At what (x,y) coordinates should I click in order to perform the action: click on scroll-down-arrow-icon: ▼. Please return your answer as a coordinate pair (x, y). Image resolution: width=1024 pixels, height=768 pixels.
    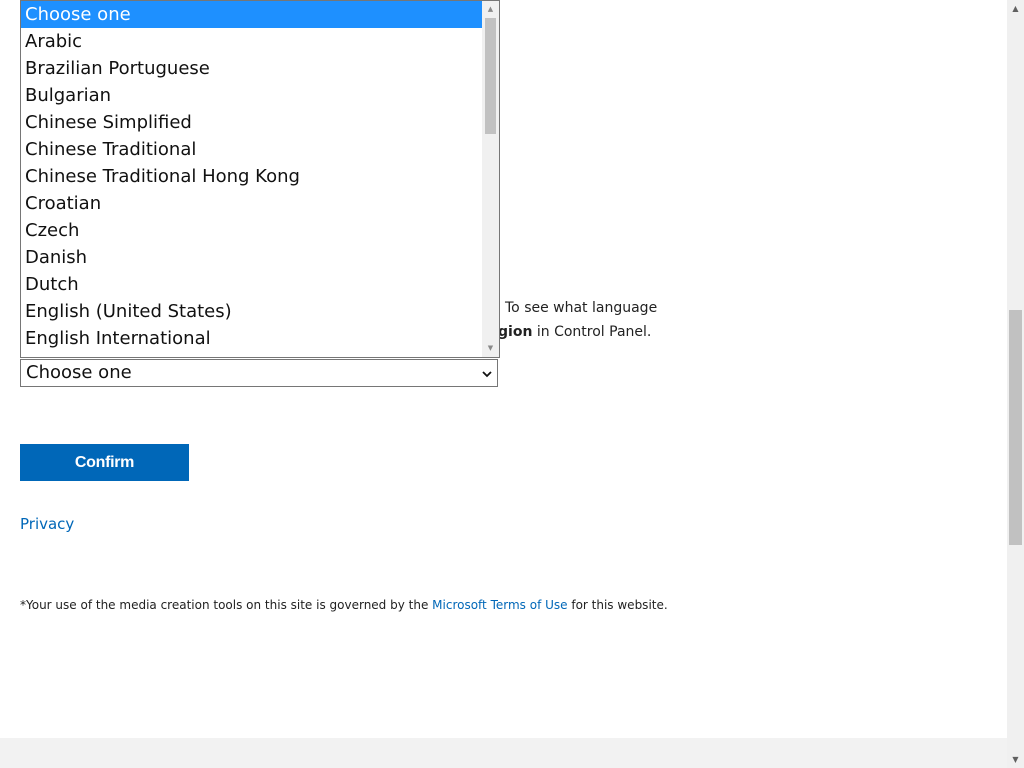
    Looking at the image, I should click on (490, 348).